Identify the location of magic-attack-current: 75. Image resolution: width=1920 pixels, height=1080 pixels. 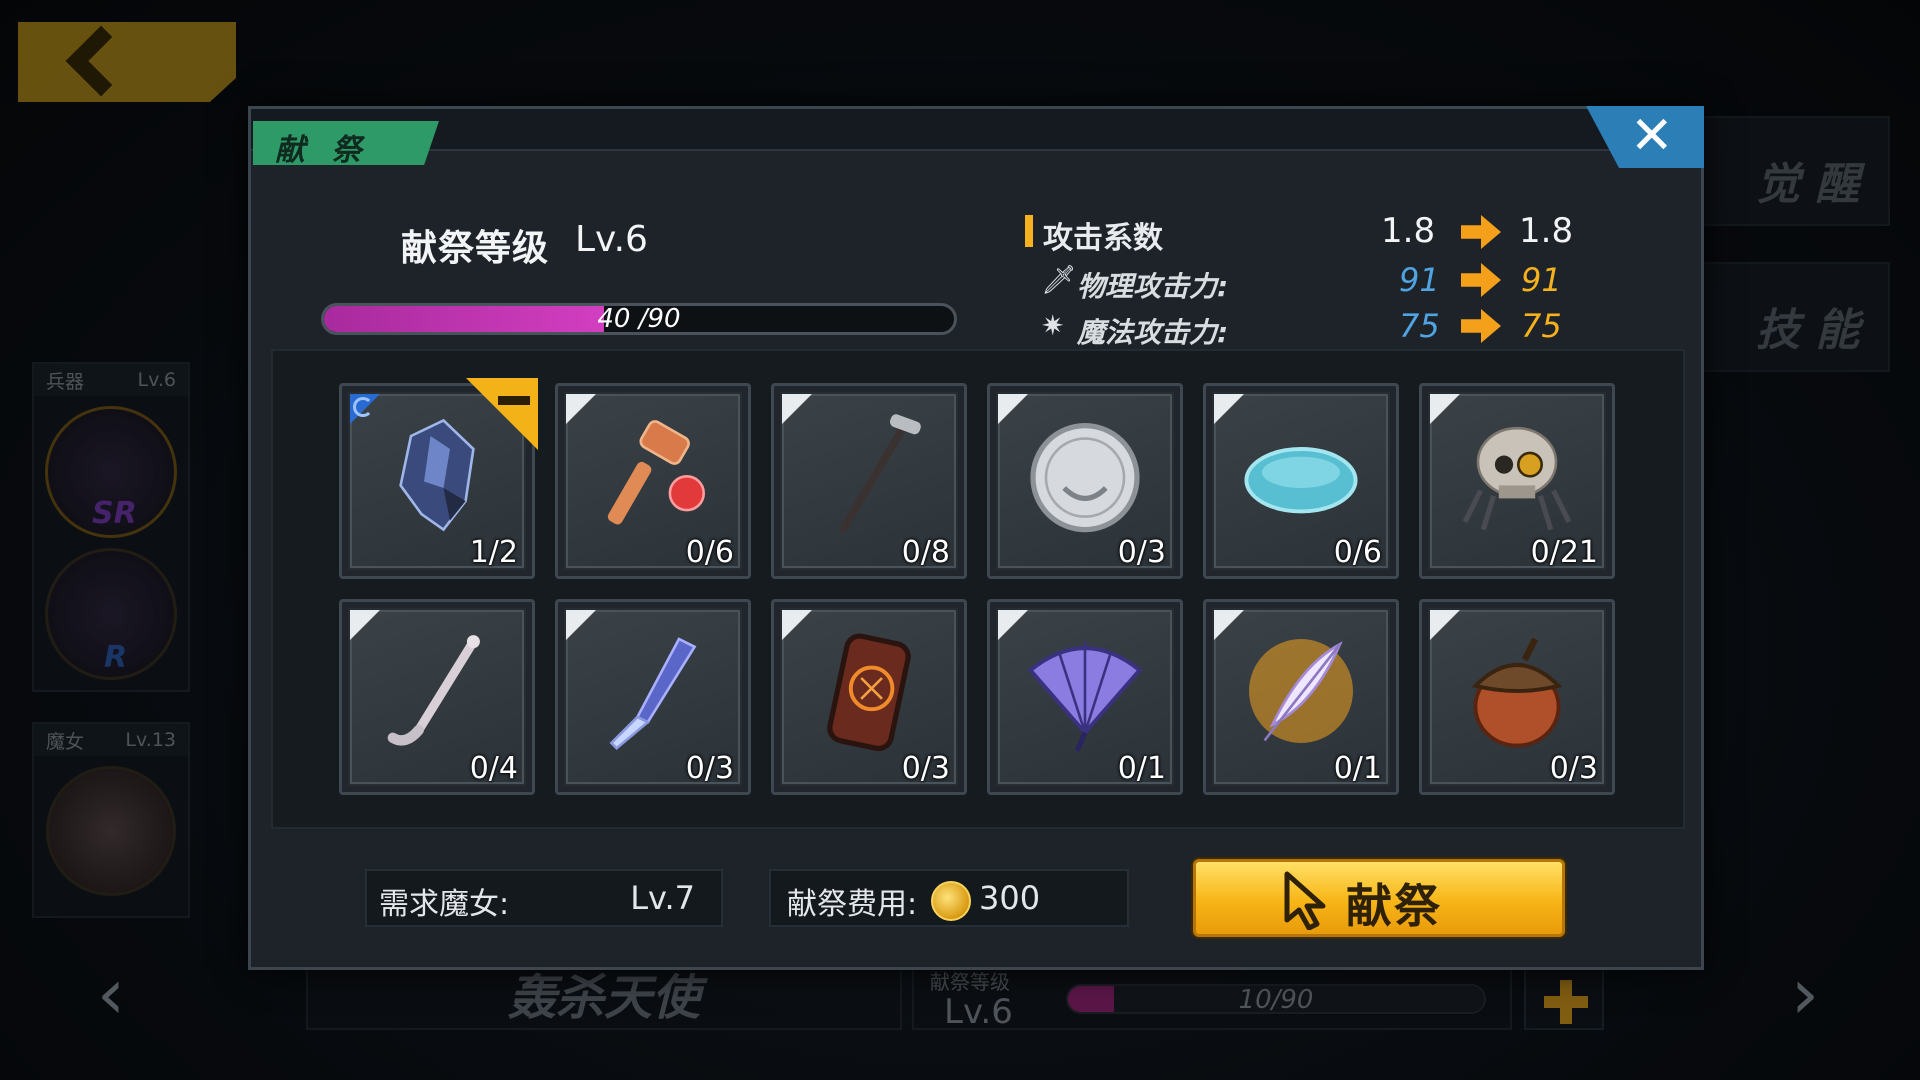
(1419, 326).